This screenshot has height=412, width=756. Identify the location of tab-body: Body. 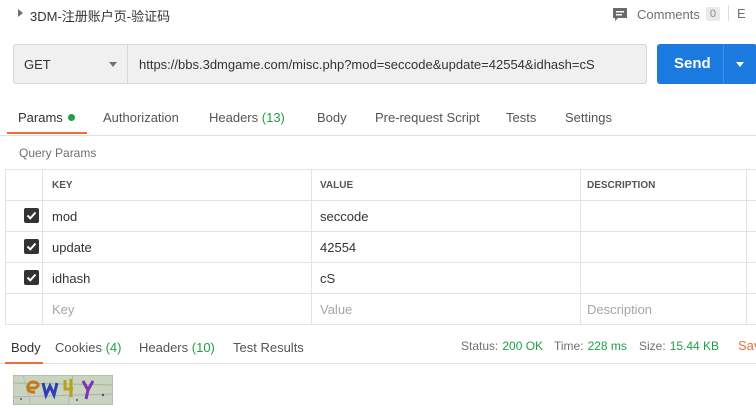
(332, 117).